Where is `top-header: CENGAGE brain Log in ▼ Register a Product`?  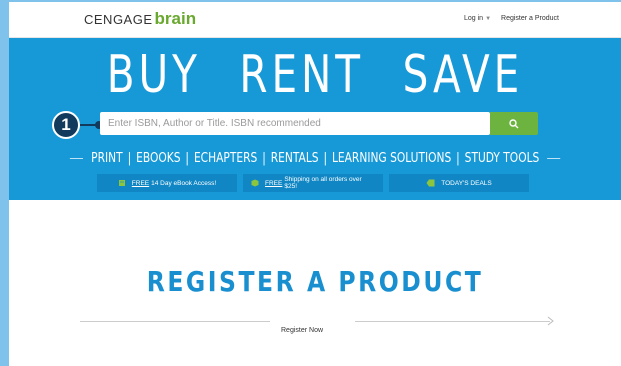
top-header: CENGAGE brain Log in ▼ Register a Product is located at coordinates (315, 20).